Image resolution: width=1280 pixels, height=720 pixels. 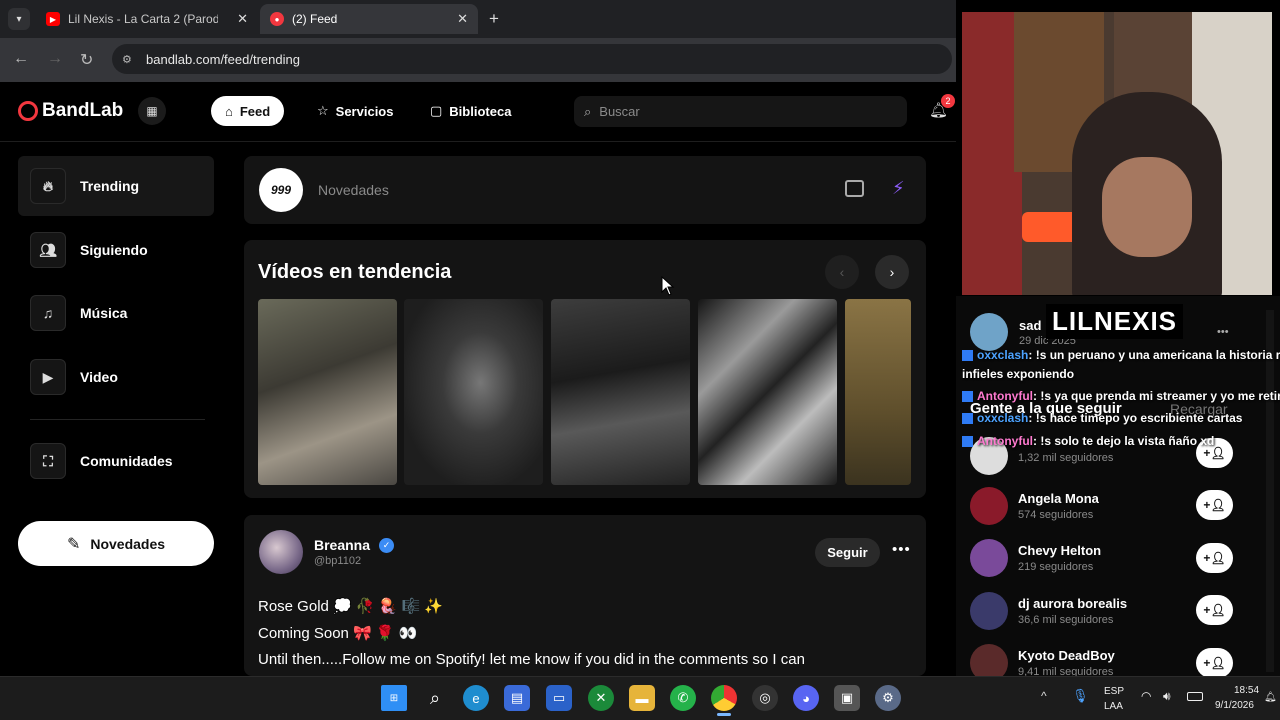 What do you see at coordinates (1270, 697) in the screenshot?
I see `notification-bell-icon: 🔔︎` at bounding box center [1270, 697].